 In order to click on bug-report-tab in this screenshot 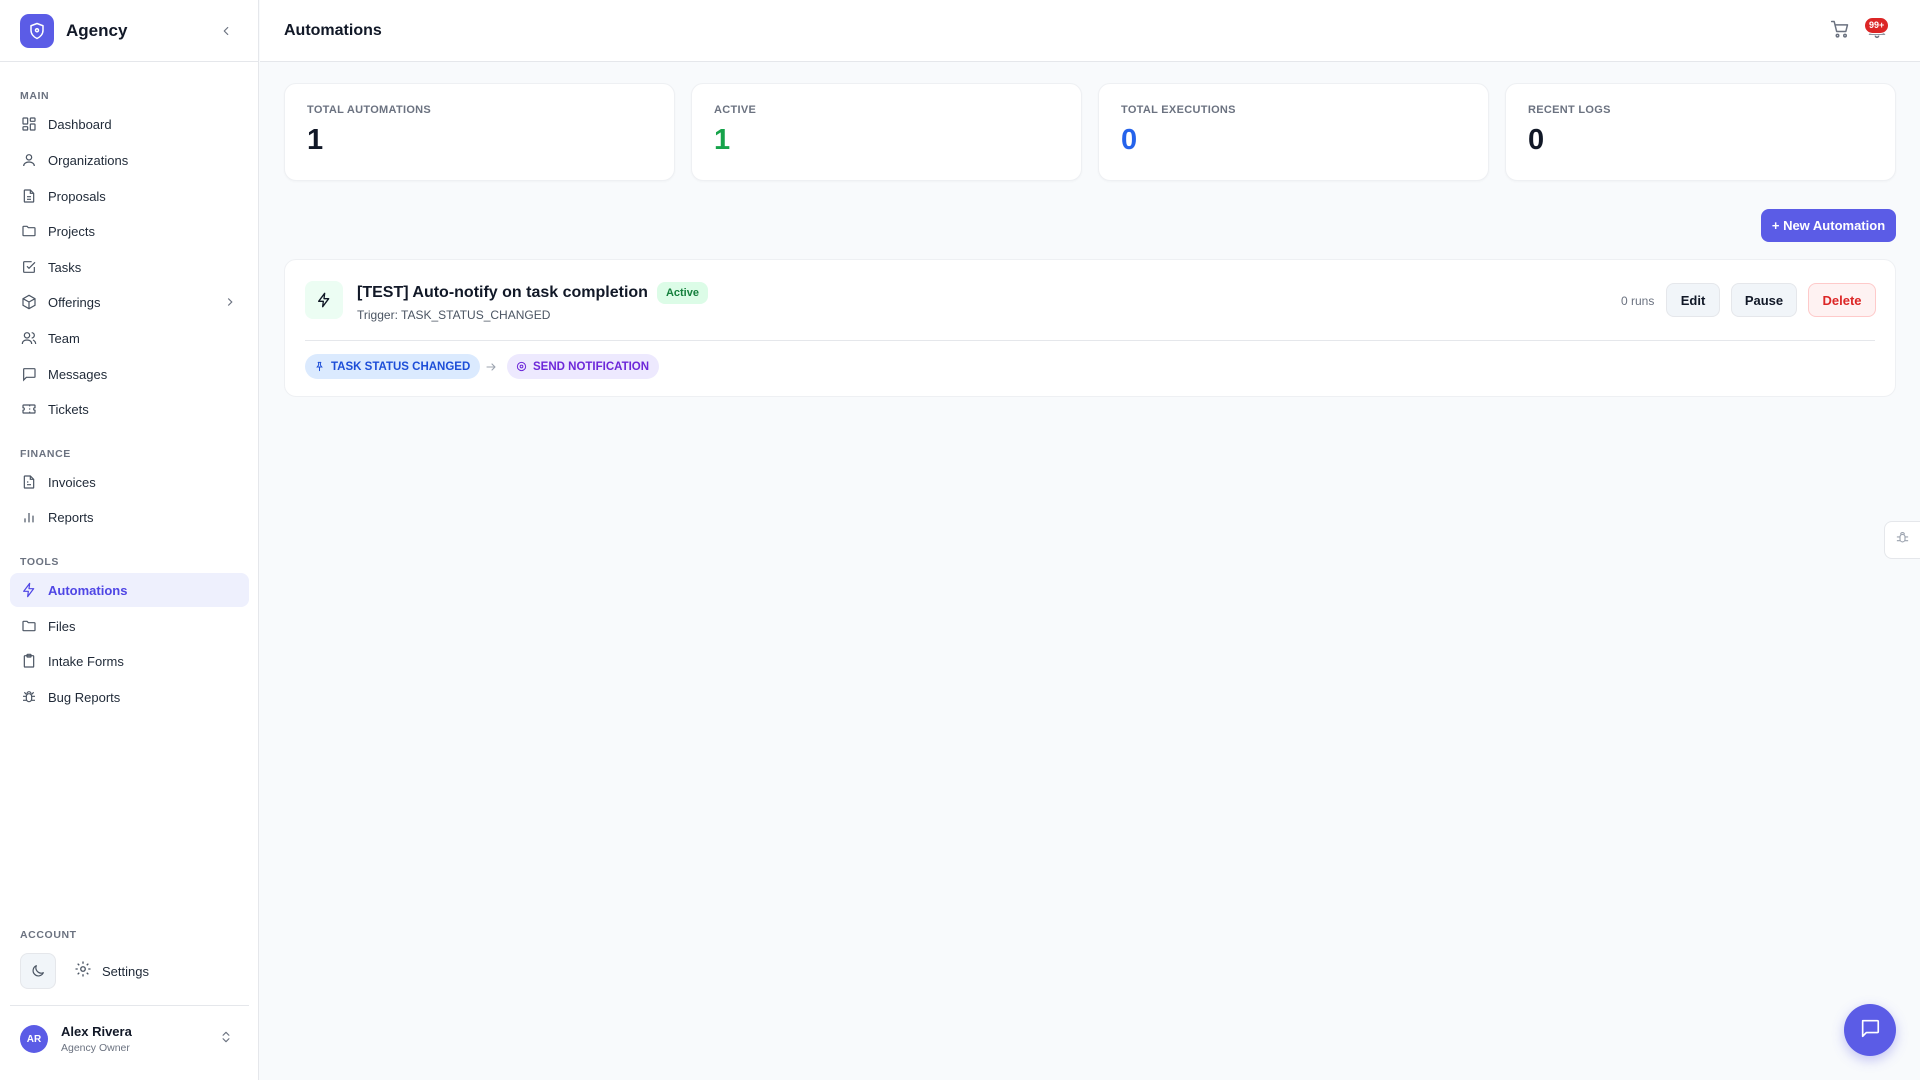, I will do `click(1902, 540)`.